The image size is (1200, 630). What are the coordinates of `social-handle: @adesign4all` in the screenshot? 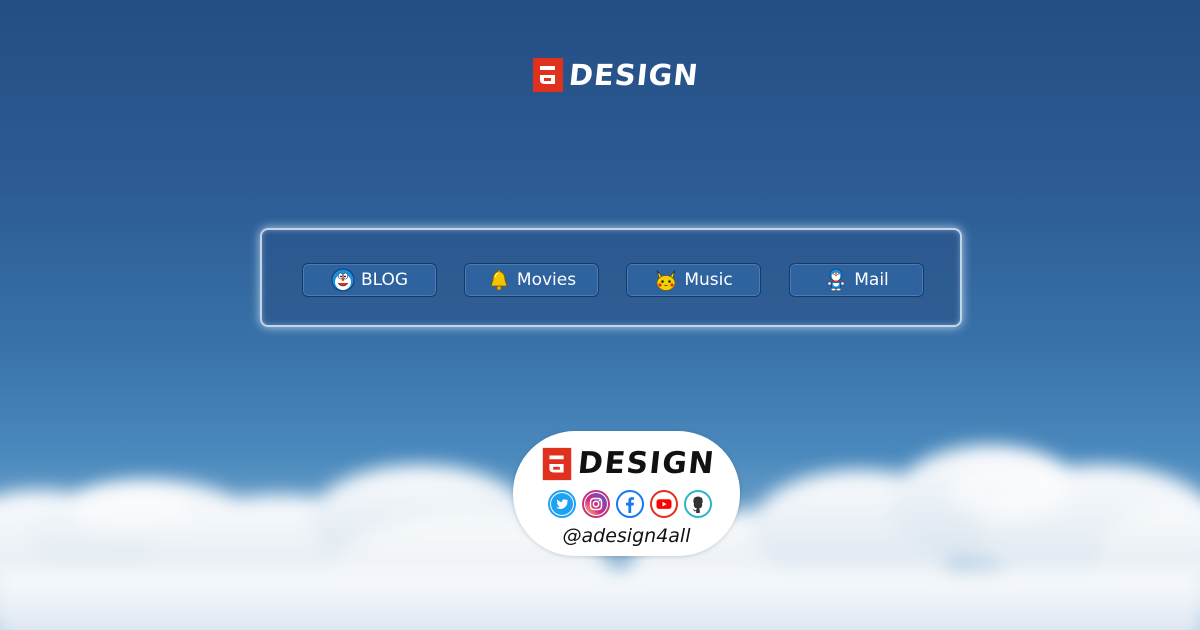 It's located at (626, 536).